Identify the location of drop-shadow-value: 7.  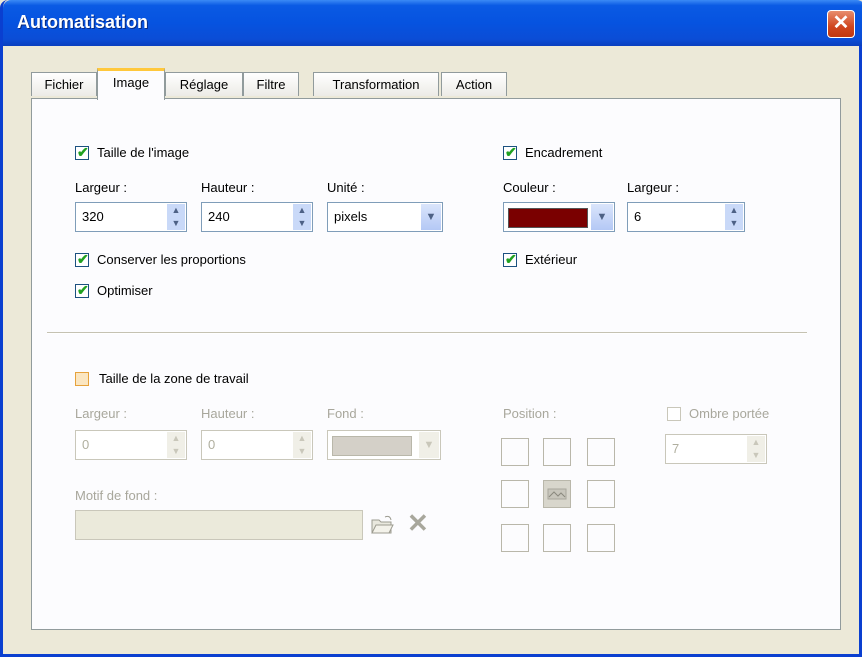
(676, 448).